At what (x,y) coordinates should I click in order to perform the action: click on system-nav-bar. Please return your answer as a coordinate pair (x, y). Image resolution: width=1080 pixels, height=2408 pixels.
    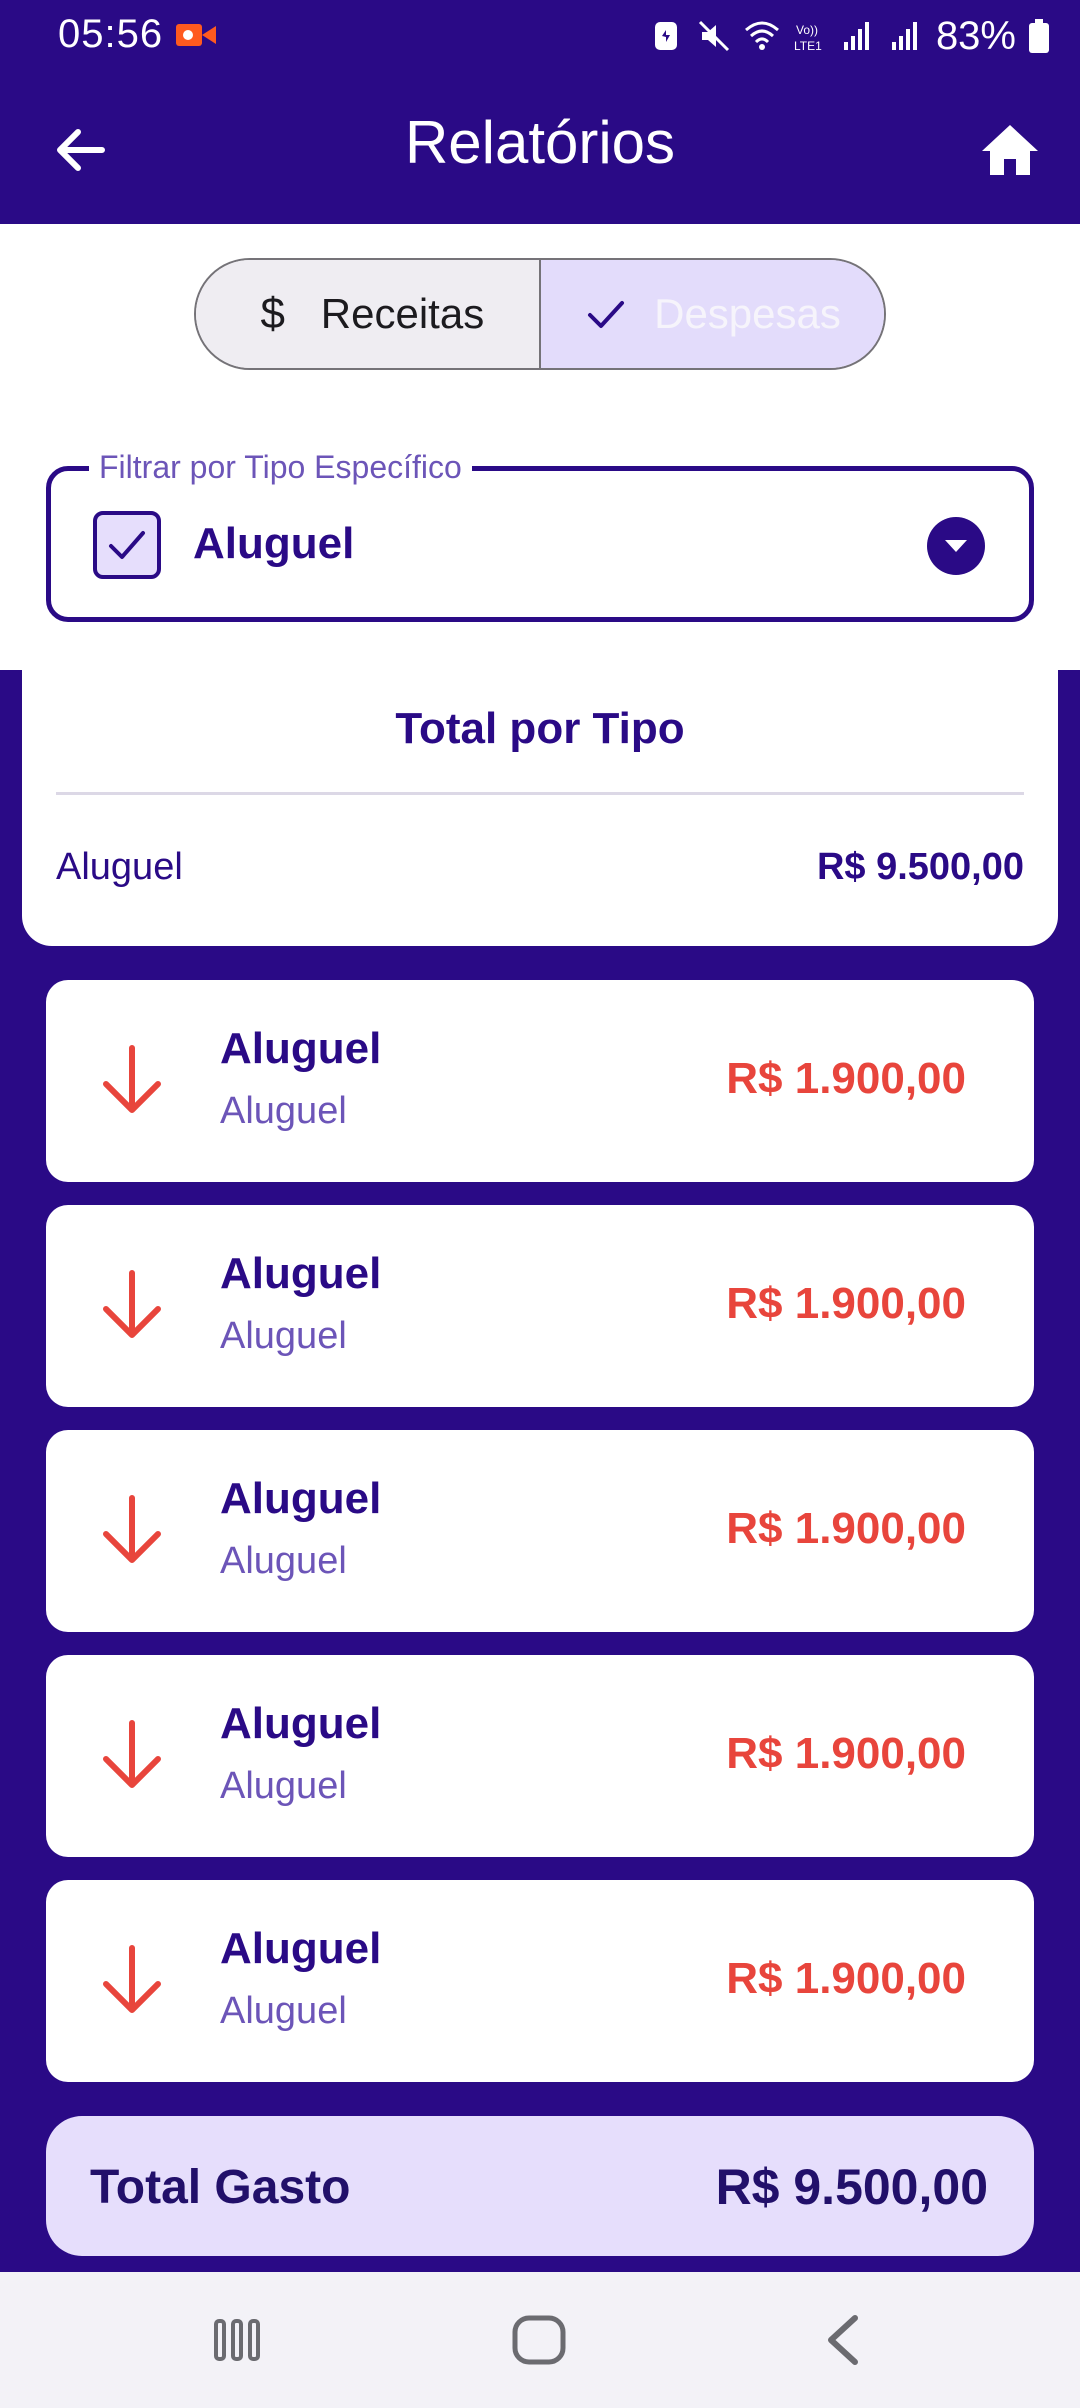
    Looking at the image, I should click on (540, 2340).